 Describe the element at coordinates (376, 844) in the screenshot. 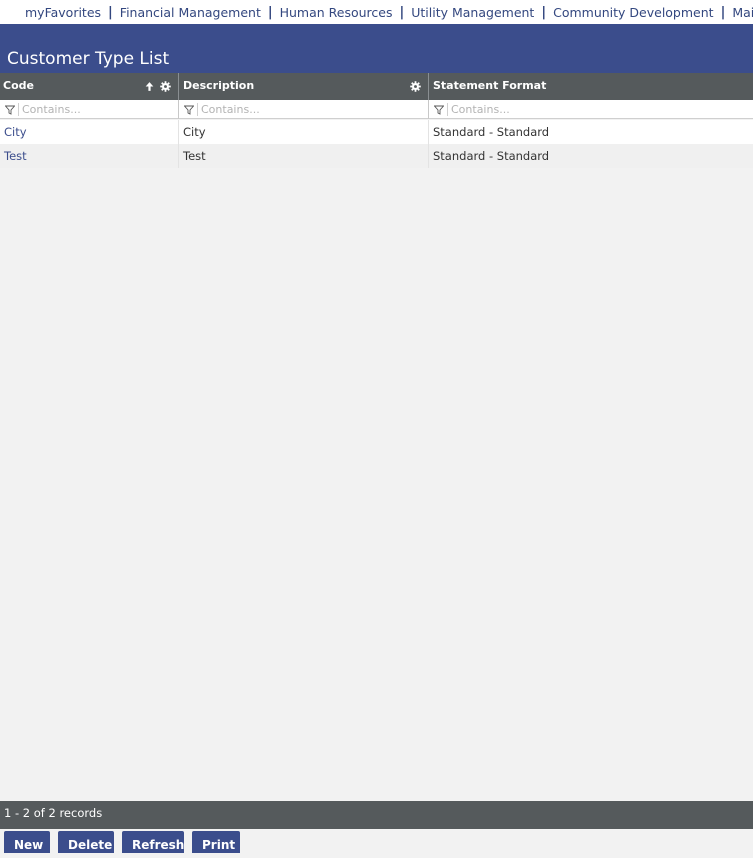

I see `action-buttons: New Delete Refresh Print` at that location.